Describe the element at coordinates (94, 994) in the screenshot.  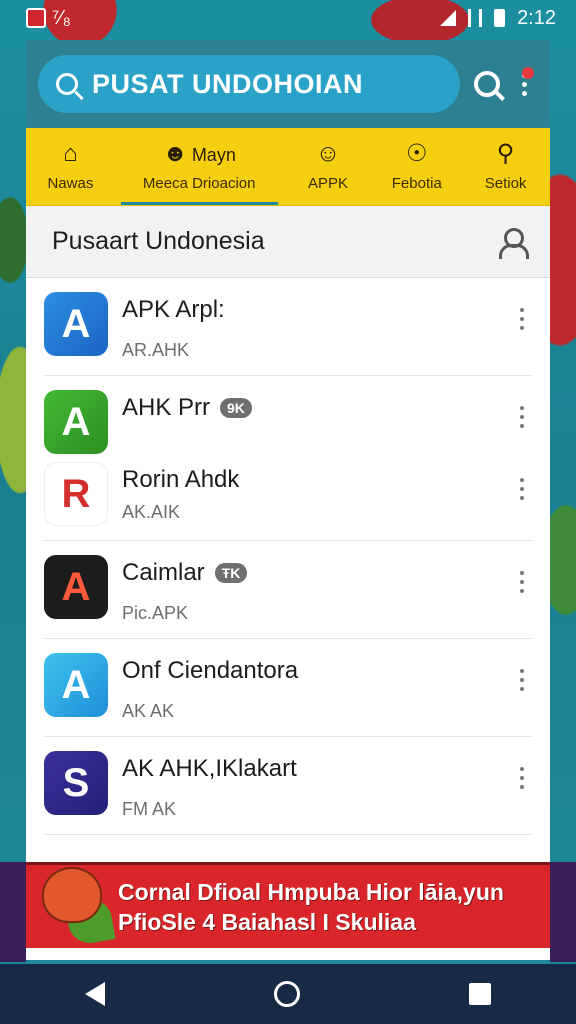
I see `back-icon` at that location.